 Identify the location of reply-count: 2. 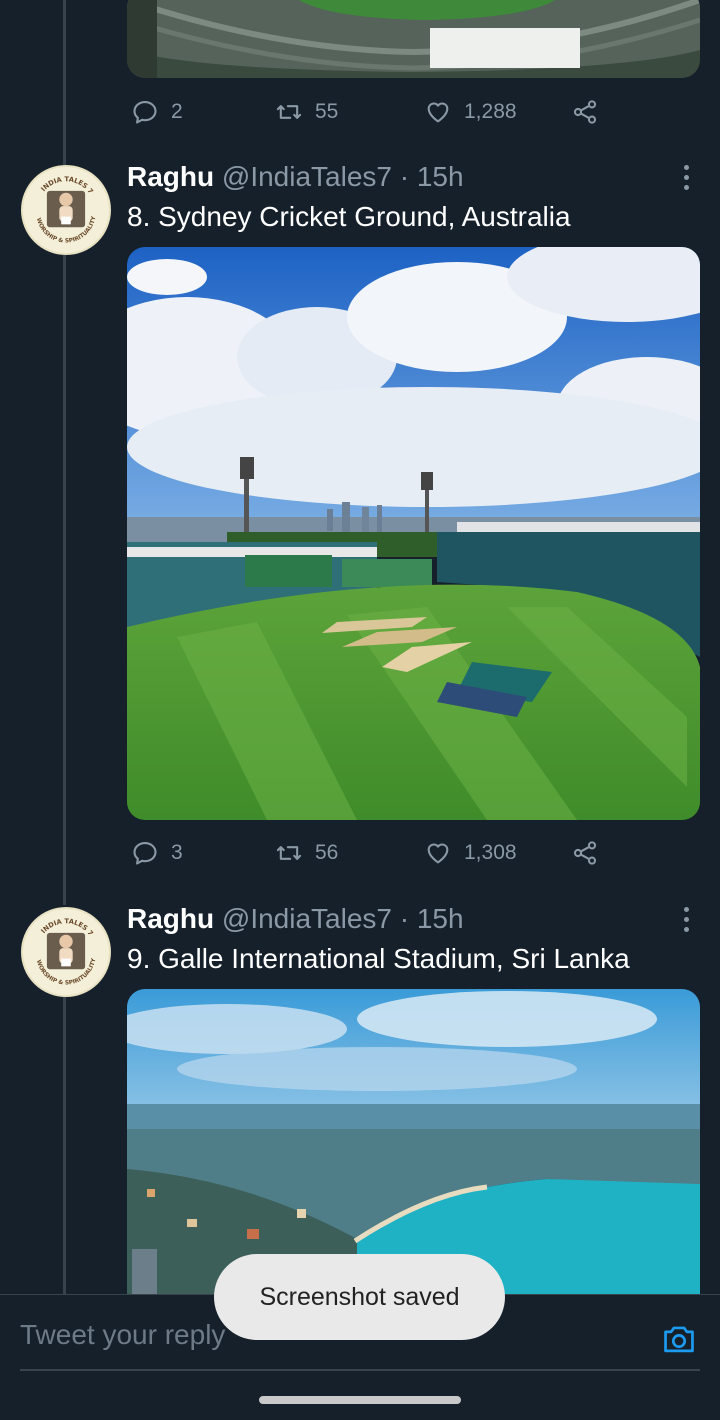
(177, 111).